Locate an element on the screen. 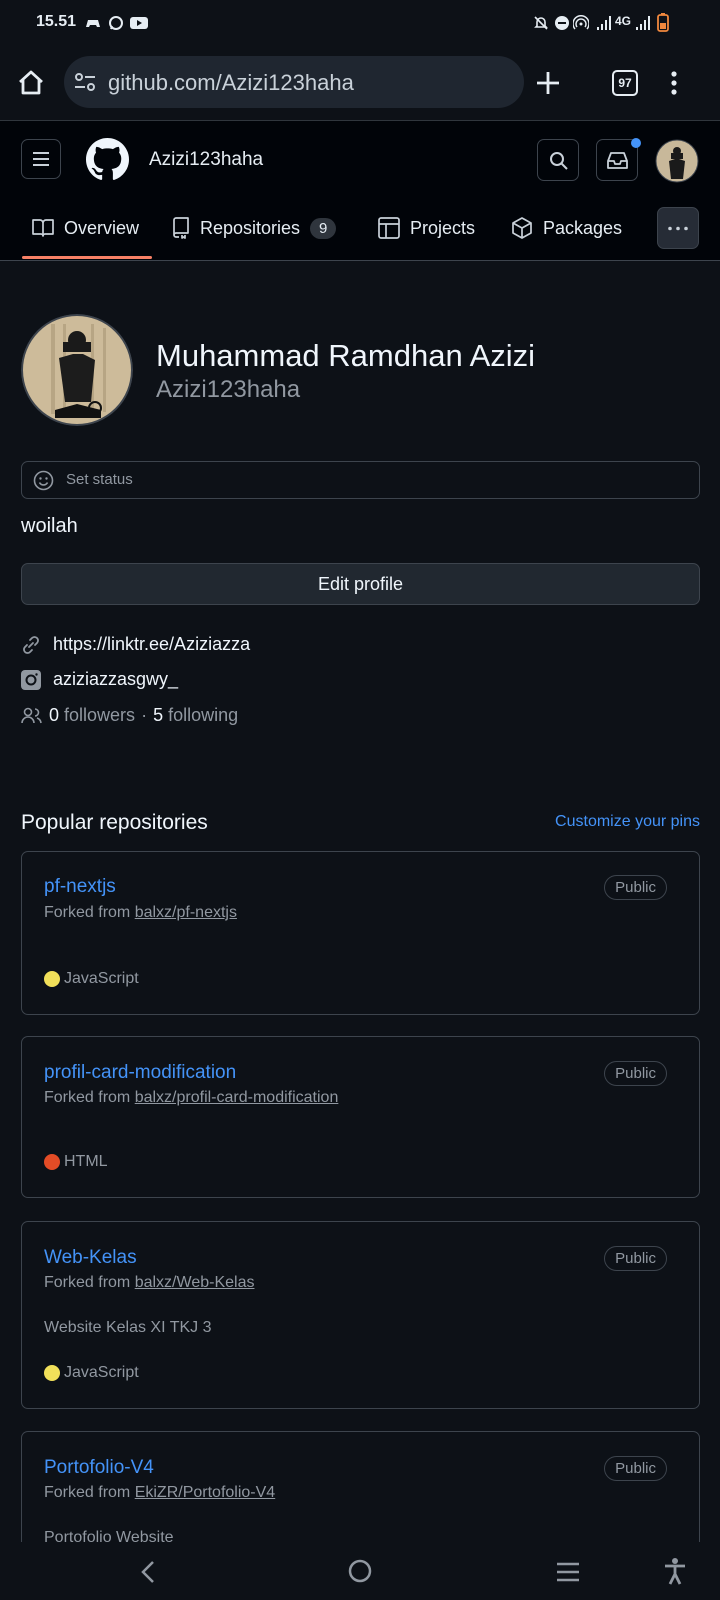 The width and height of the screenshot is (720, 1600). hamburger-icon is located at coordinates (41, 159).